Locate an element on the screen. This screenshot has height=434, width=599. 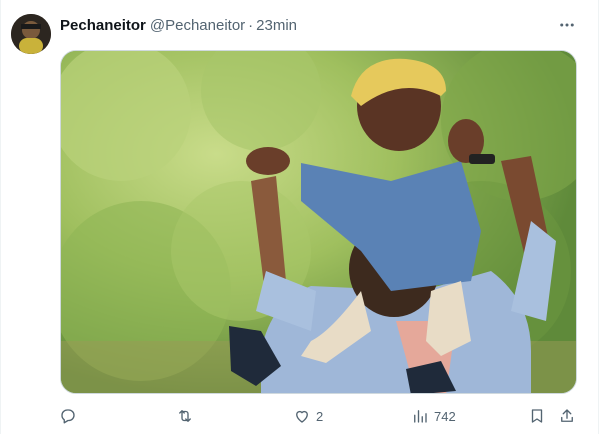
views-button: 742 is located at coordinates (433, 416).